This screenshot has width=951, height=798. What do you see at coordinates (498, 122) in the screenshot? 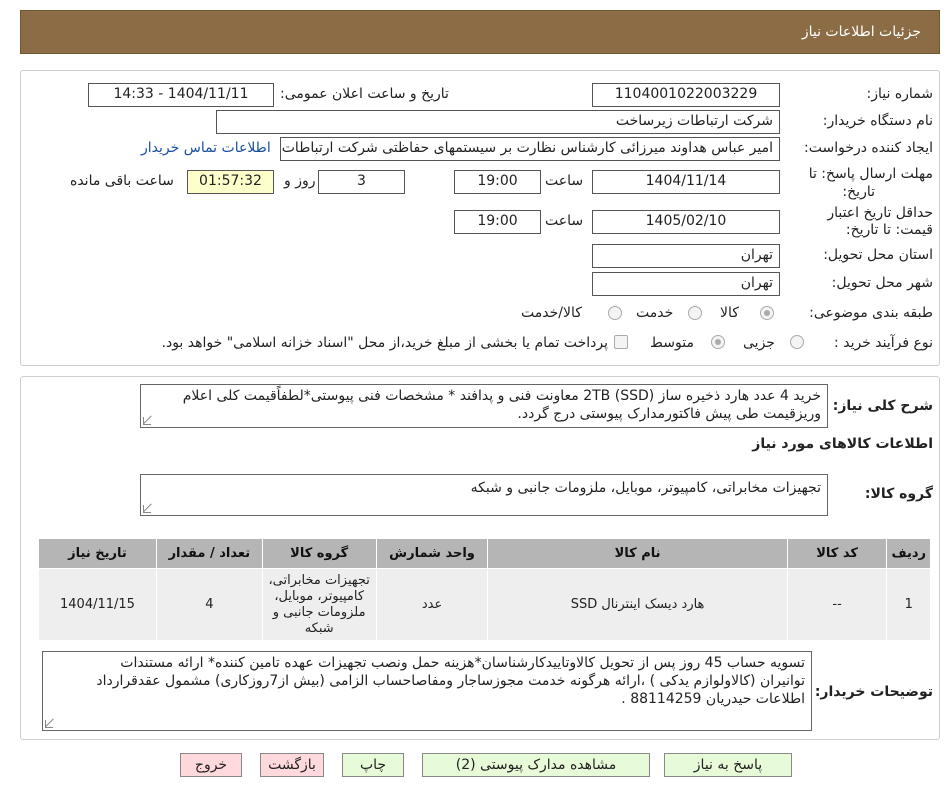
I see `buyer-org-field: شرکت ارتباطات زیرساخت` at bounding box center [498, 122].